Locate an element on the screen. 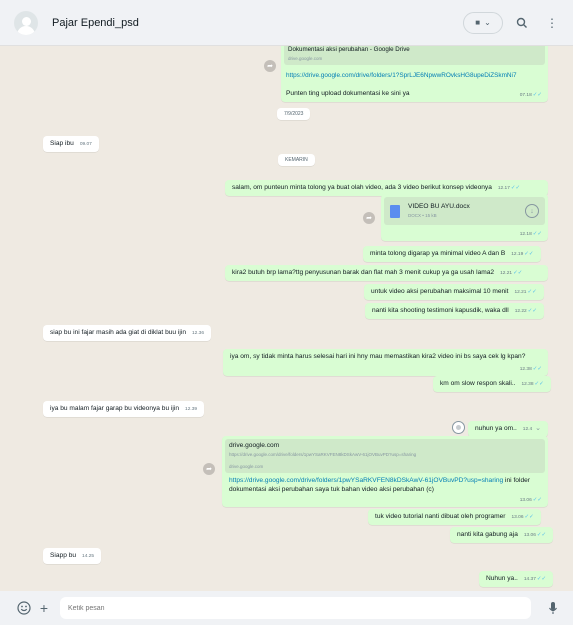 The height and width of the screenshot is (625, 573). emoji-button is located at coordinates (24, 608).